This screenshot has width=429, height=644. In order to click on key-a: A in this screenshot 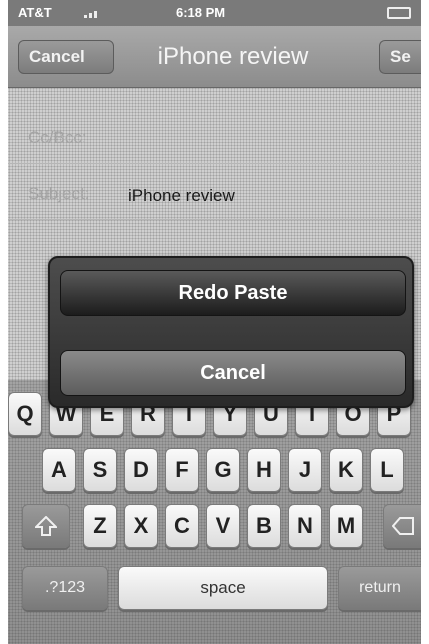, I will do `click(59, 470)`.